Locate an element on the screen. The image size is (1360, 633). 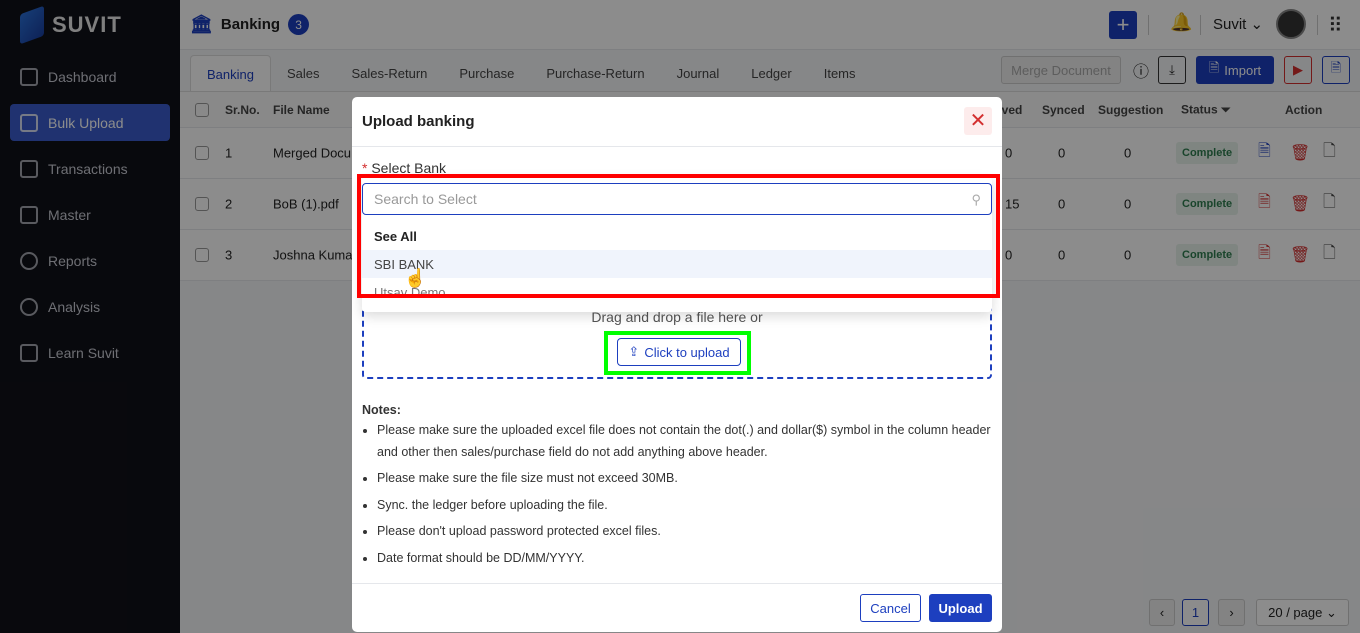
hand-cursor-icon: ☝ is located at coordinates (415, 278).